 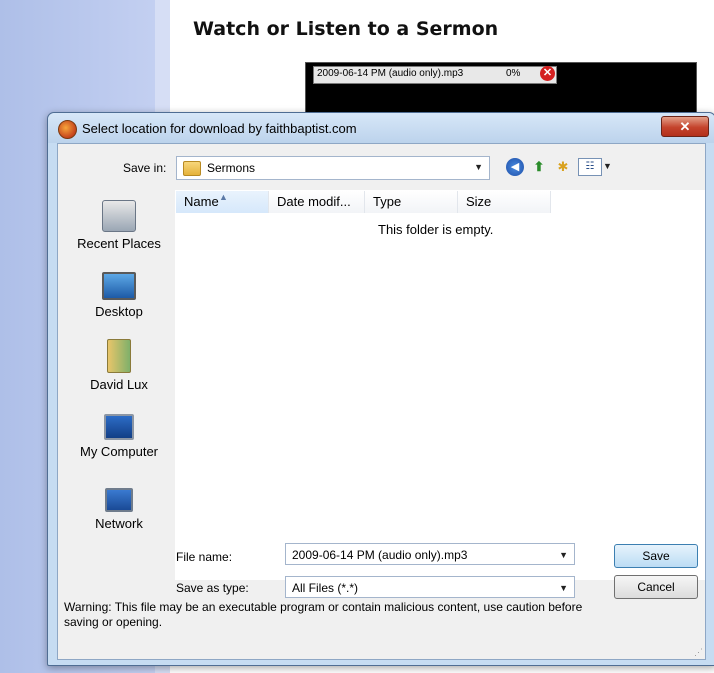 I want to click on place-label: My Computer, so click(x=119, y=451).